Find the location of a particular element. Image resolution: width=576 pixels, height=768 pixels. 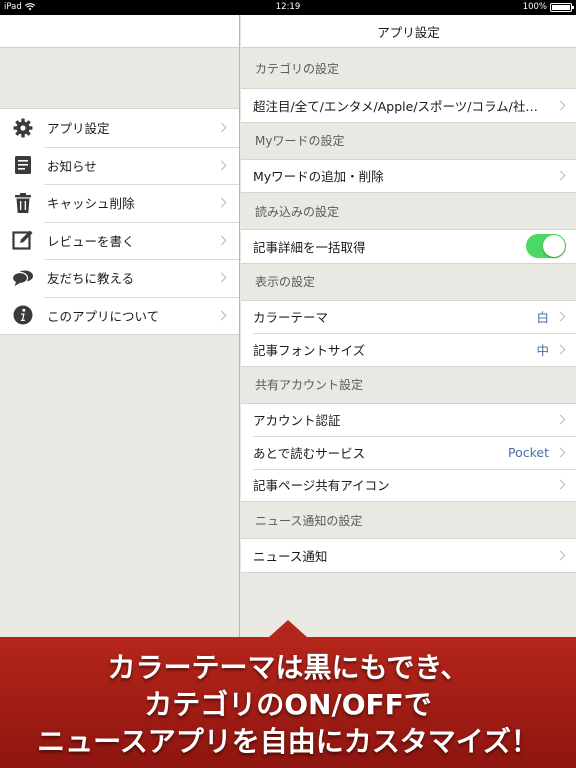

sidebar-item-label: 友だちに教える is located at coordinates (91, 279).